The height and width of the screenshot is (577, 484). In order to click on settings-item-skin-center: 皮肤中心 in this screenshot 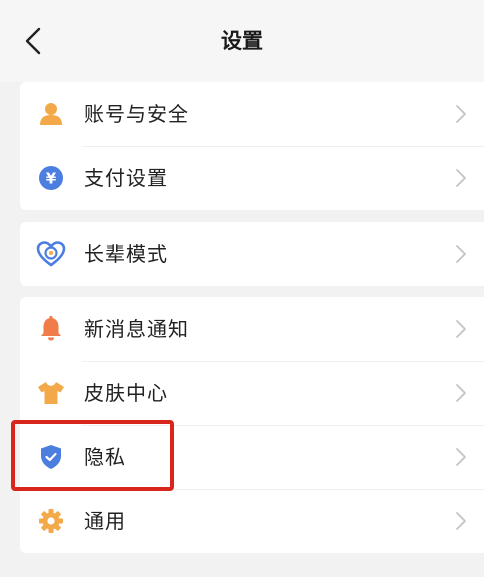, I will do `click(252, 393)`.